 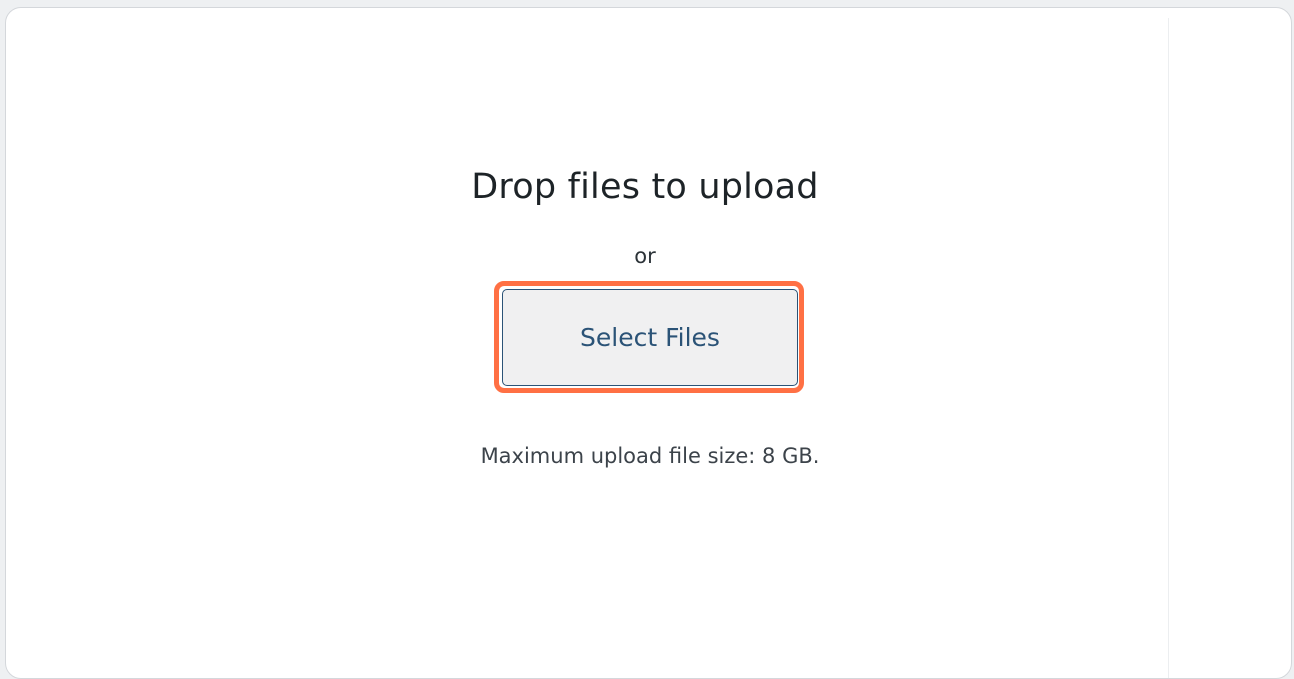 I want to click on max-upload-size-note: Maximum upload file size: 8 GB., so click(x=650, y=456).